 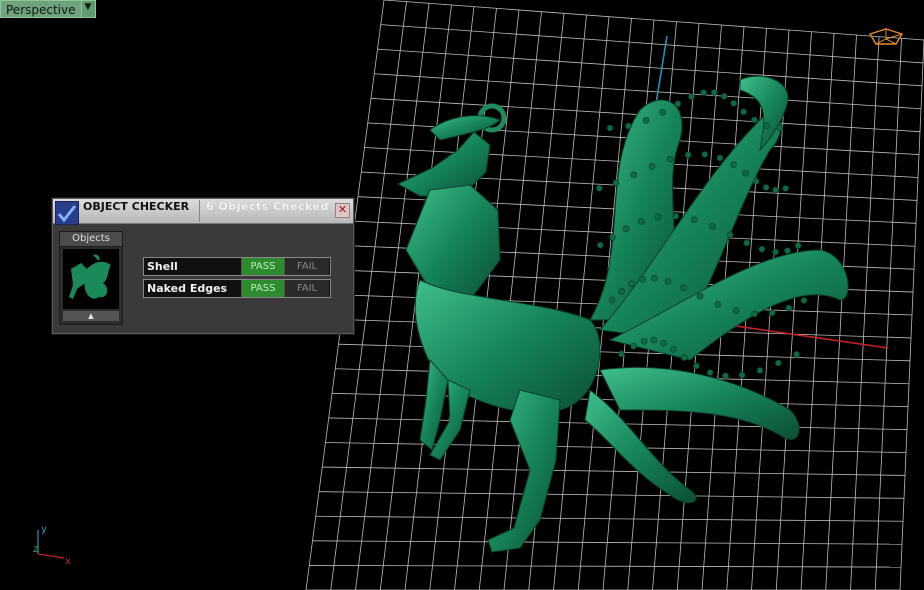 I want to click on viewport-title-tab: Perspective ▼, so click(x=48, y=9).